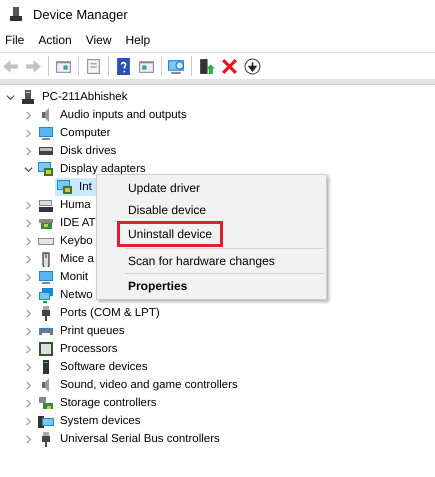 Image resolution: width=435 pixels, height=477 pixels. Describe the element at coordinates (164, 188) in the screenshot. I see `context-menu-item: Update driver` at that location.